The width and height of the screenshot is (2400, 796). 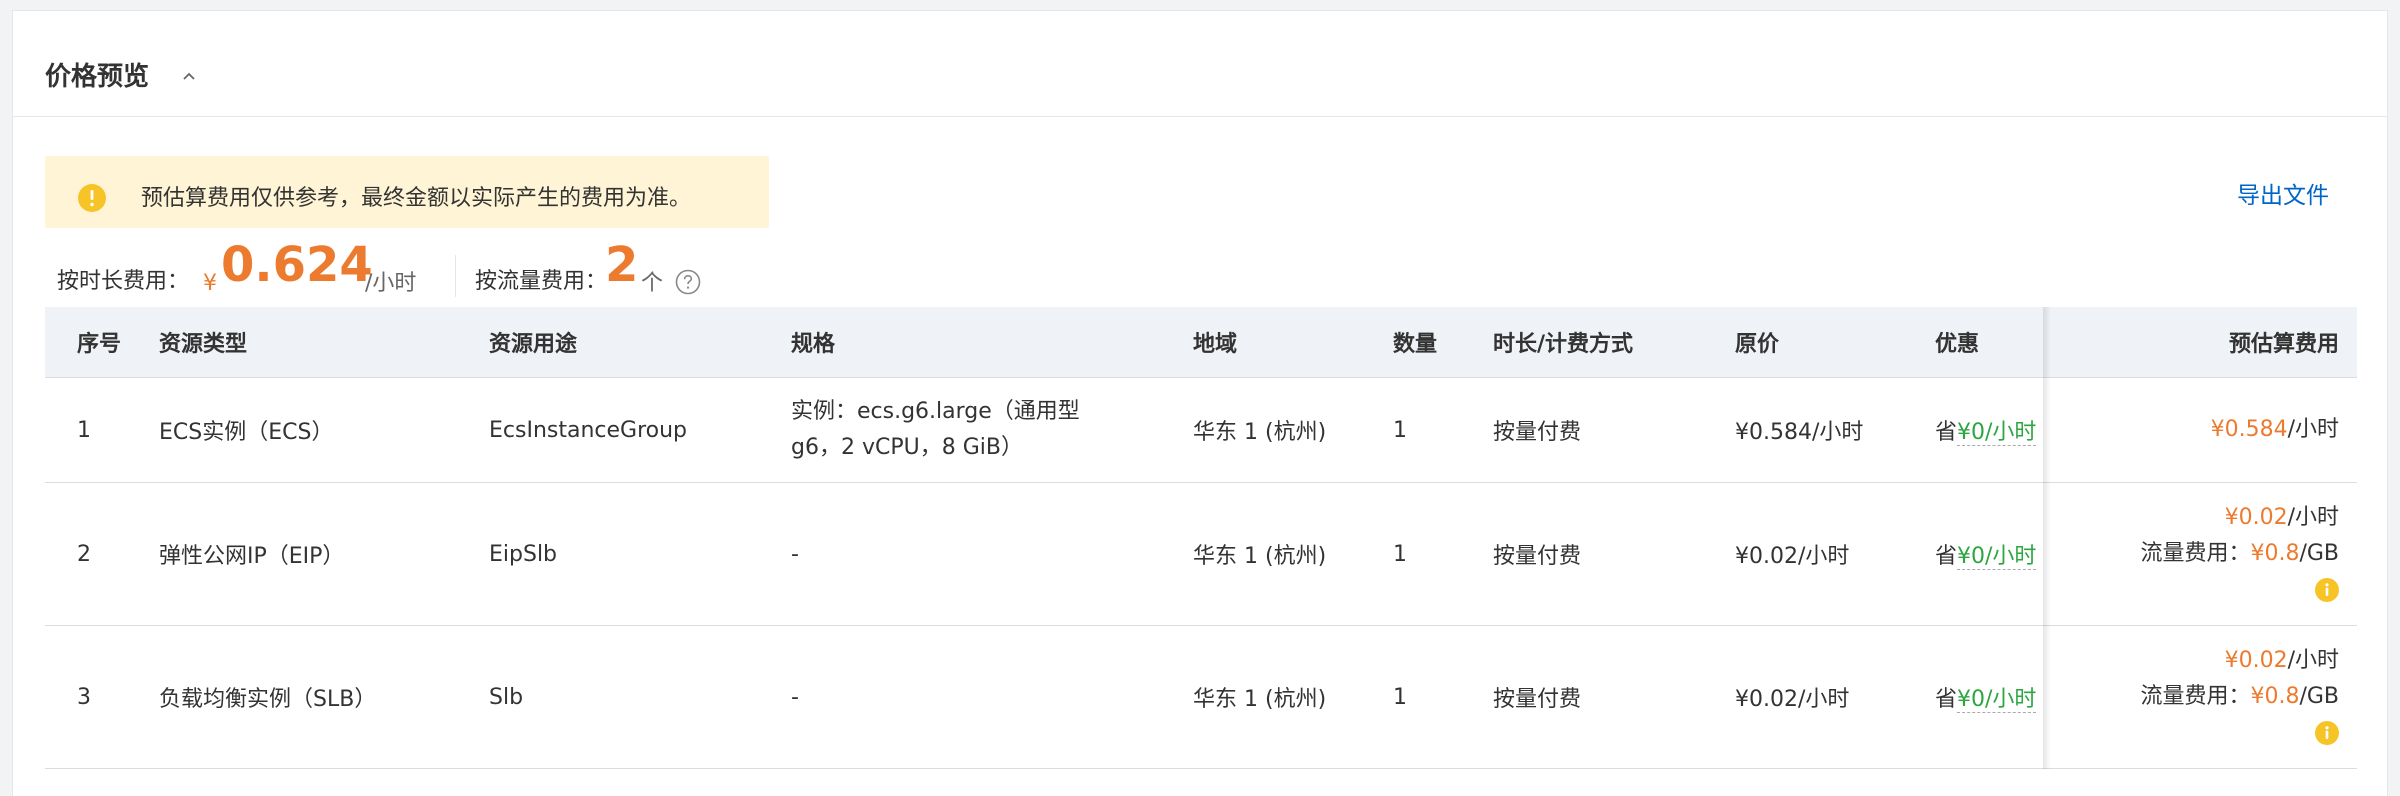 What do you see at coordinates (652, 283) in the screenshot?
I see `traffic-cost-unit: 个` at bounding box center [652, 283].